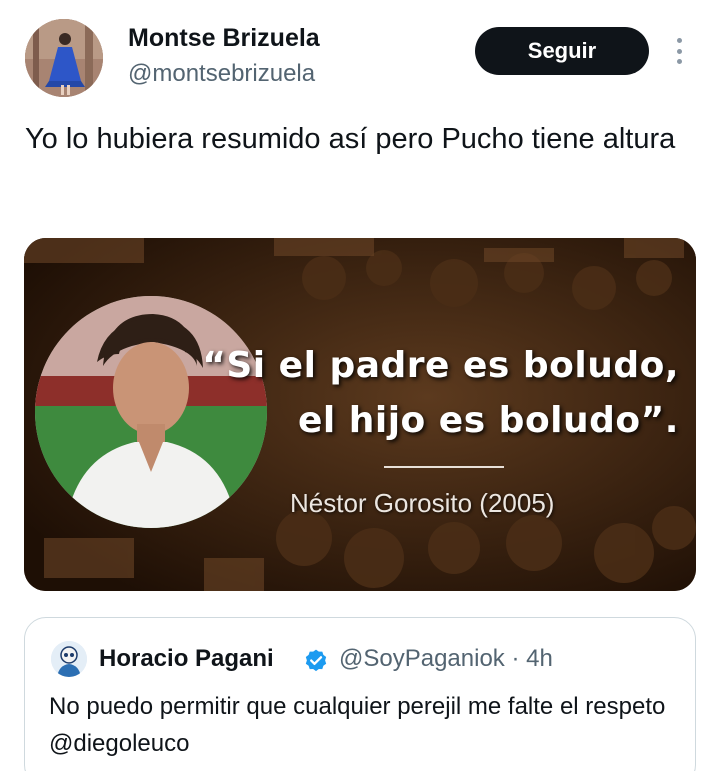 The image size is (720, 771). What do you see at coordinates (679, 51) in the screenshot?
I see `more-vertical-icon` at bounding box center [679, 51].